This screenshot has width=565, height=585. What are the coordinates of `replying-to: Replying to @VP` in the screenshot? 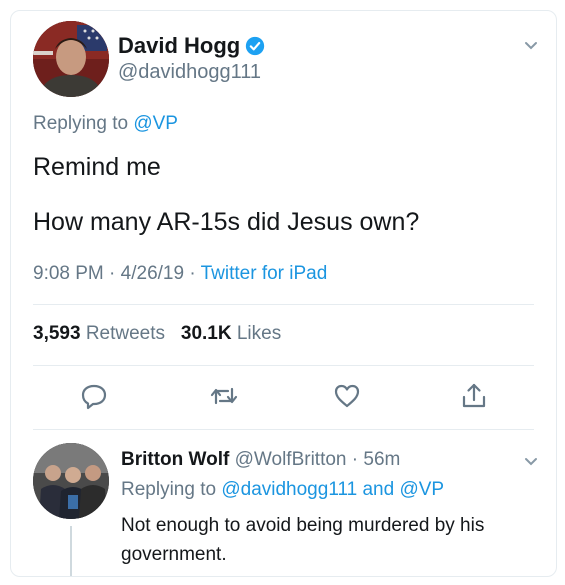 It's located at (105, 124).